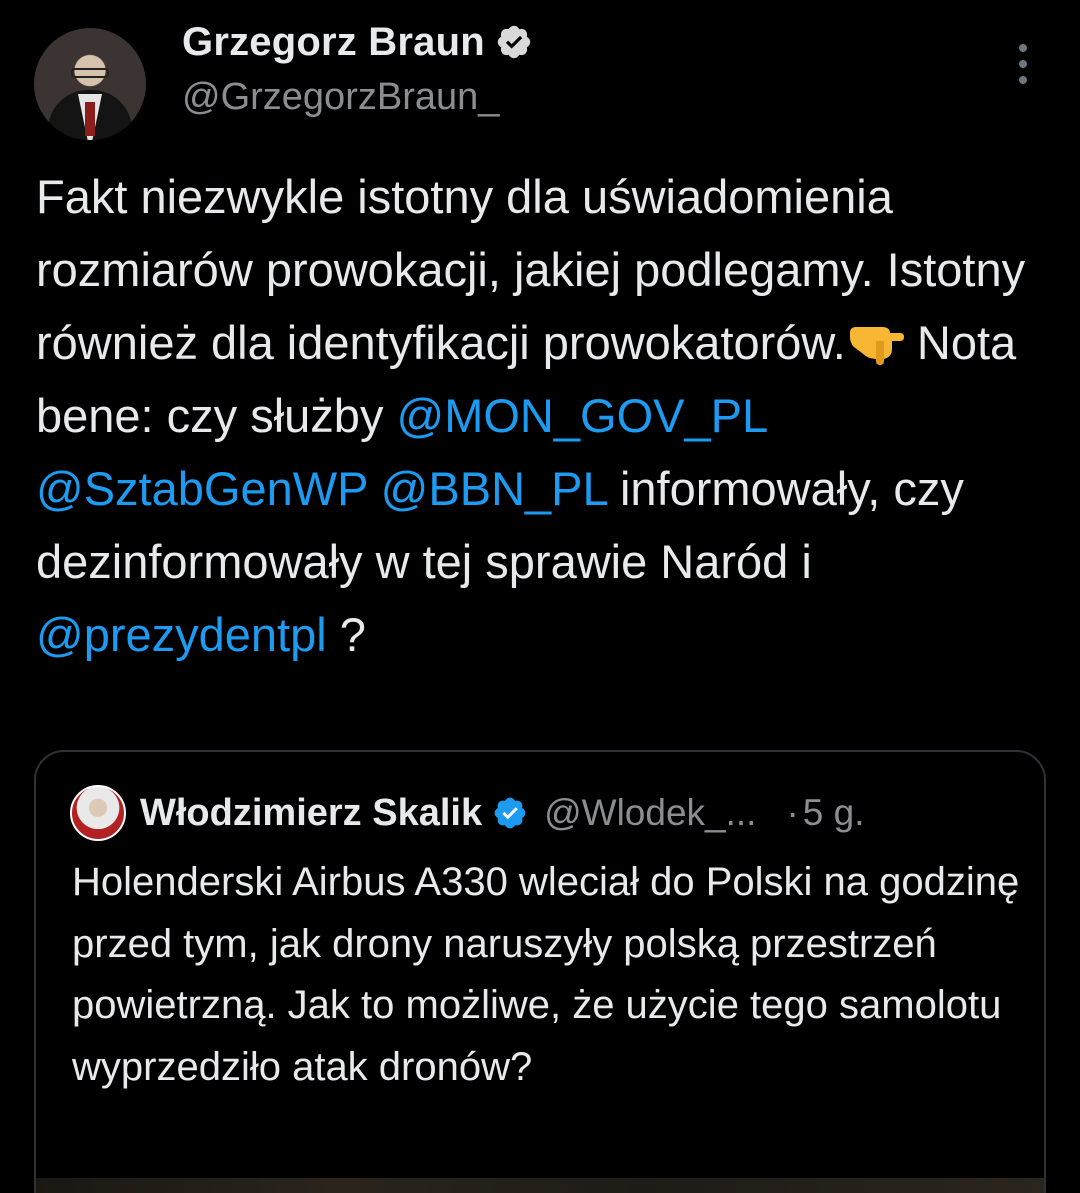 This screenshot has width=1080, height=1193. What do you see at coordinates (1023, 64) in the screenshot?
I see `more-options-icon` at bounding box center [1023, 64].